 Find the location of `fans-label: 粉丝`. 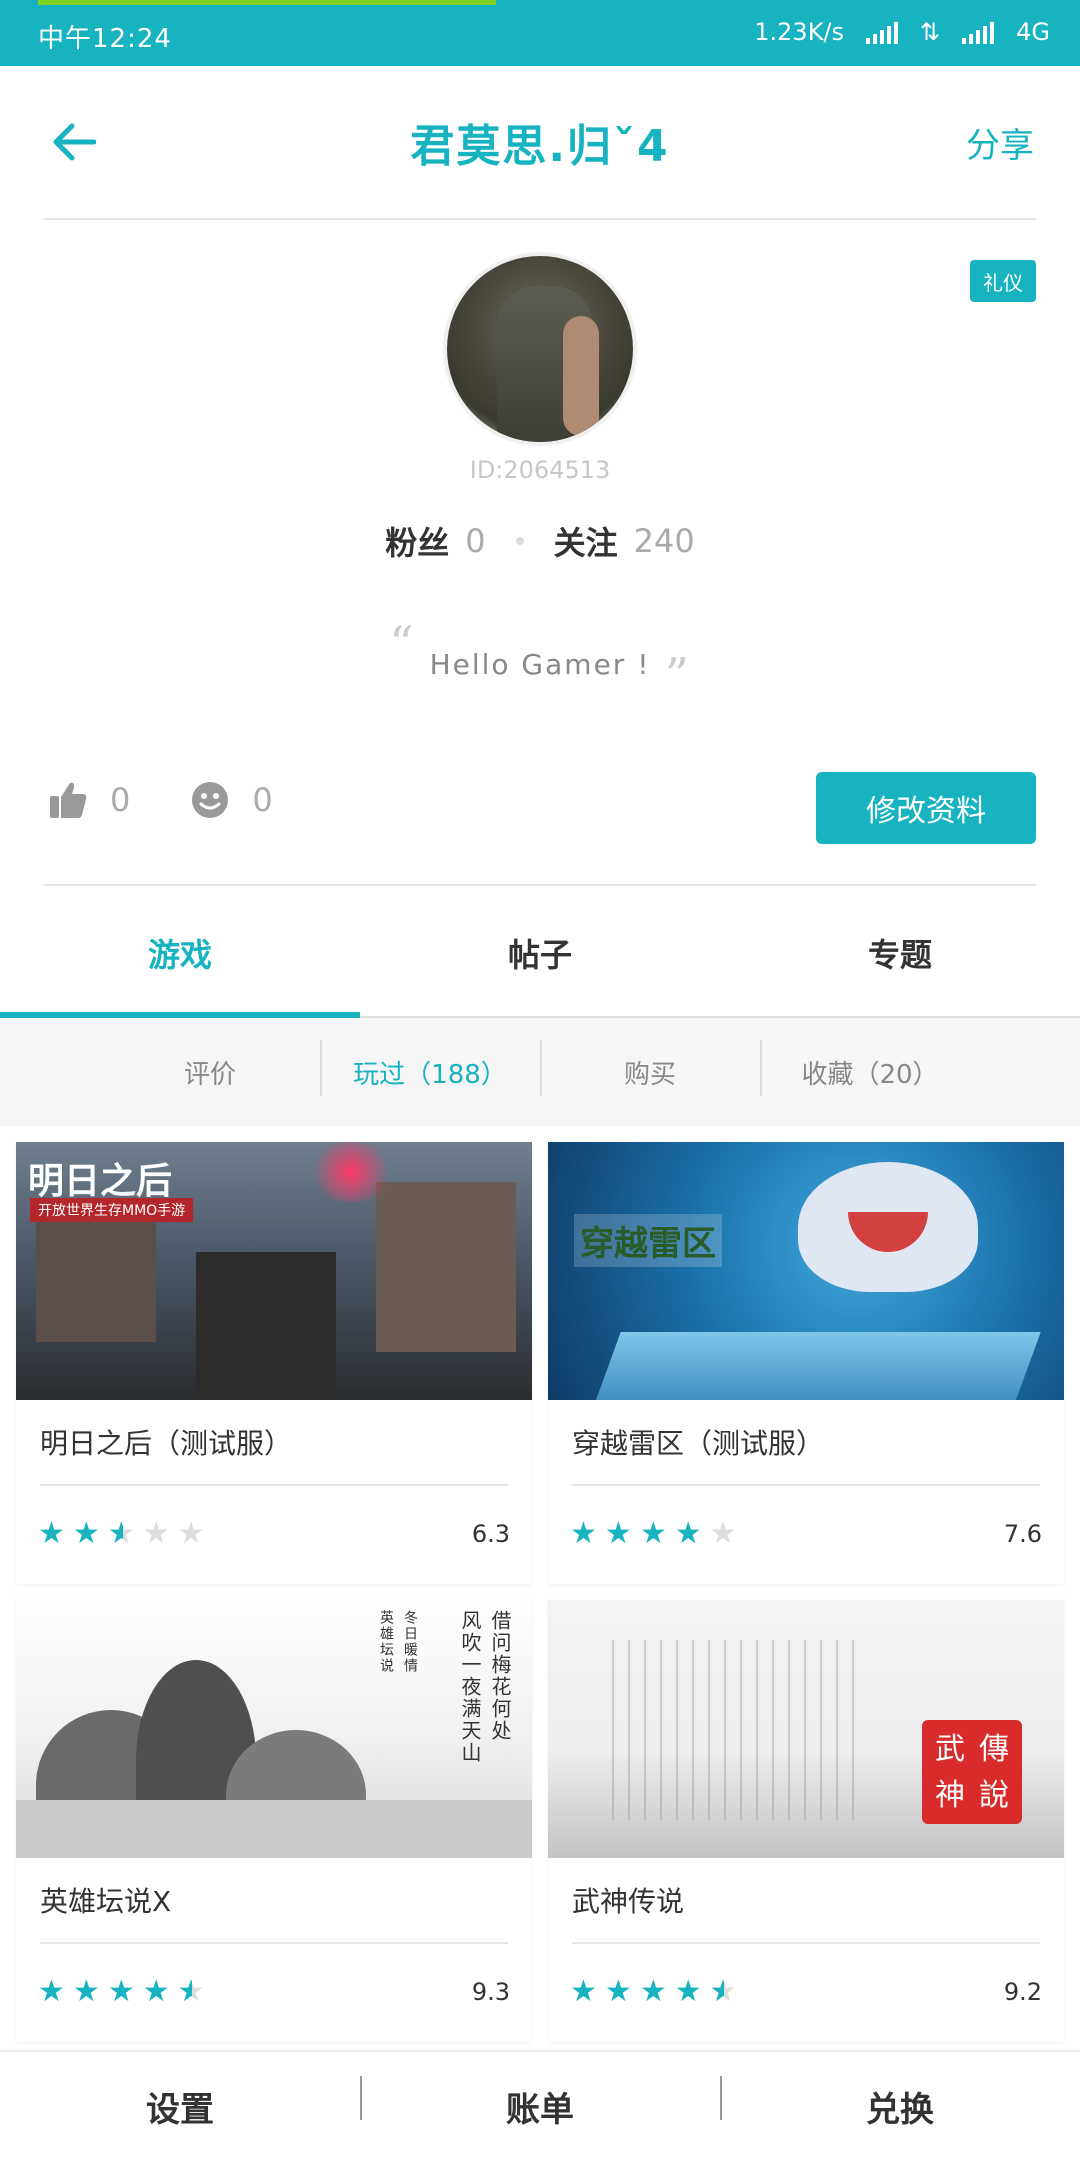

fans-label: 粉丝 is located at coordinates (417, 541).